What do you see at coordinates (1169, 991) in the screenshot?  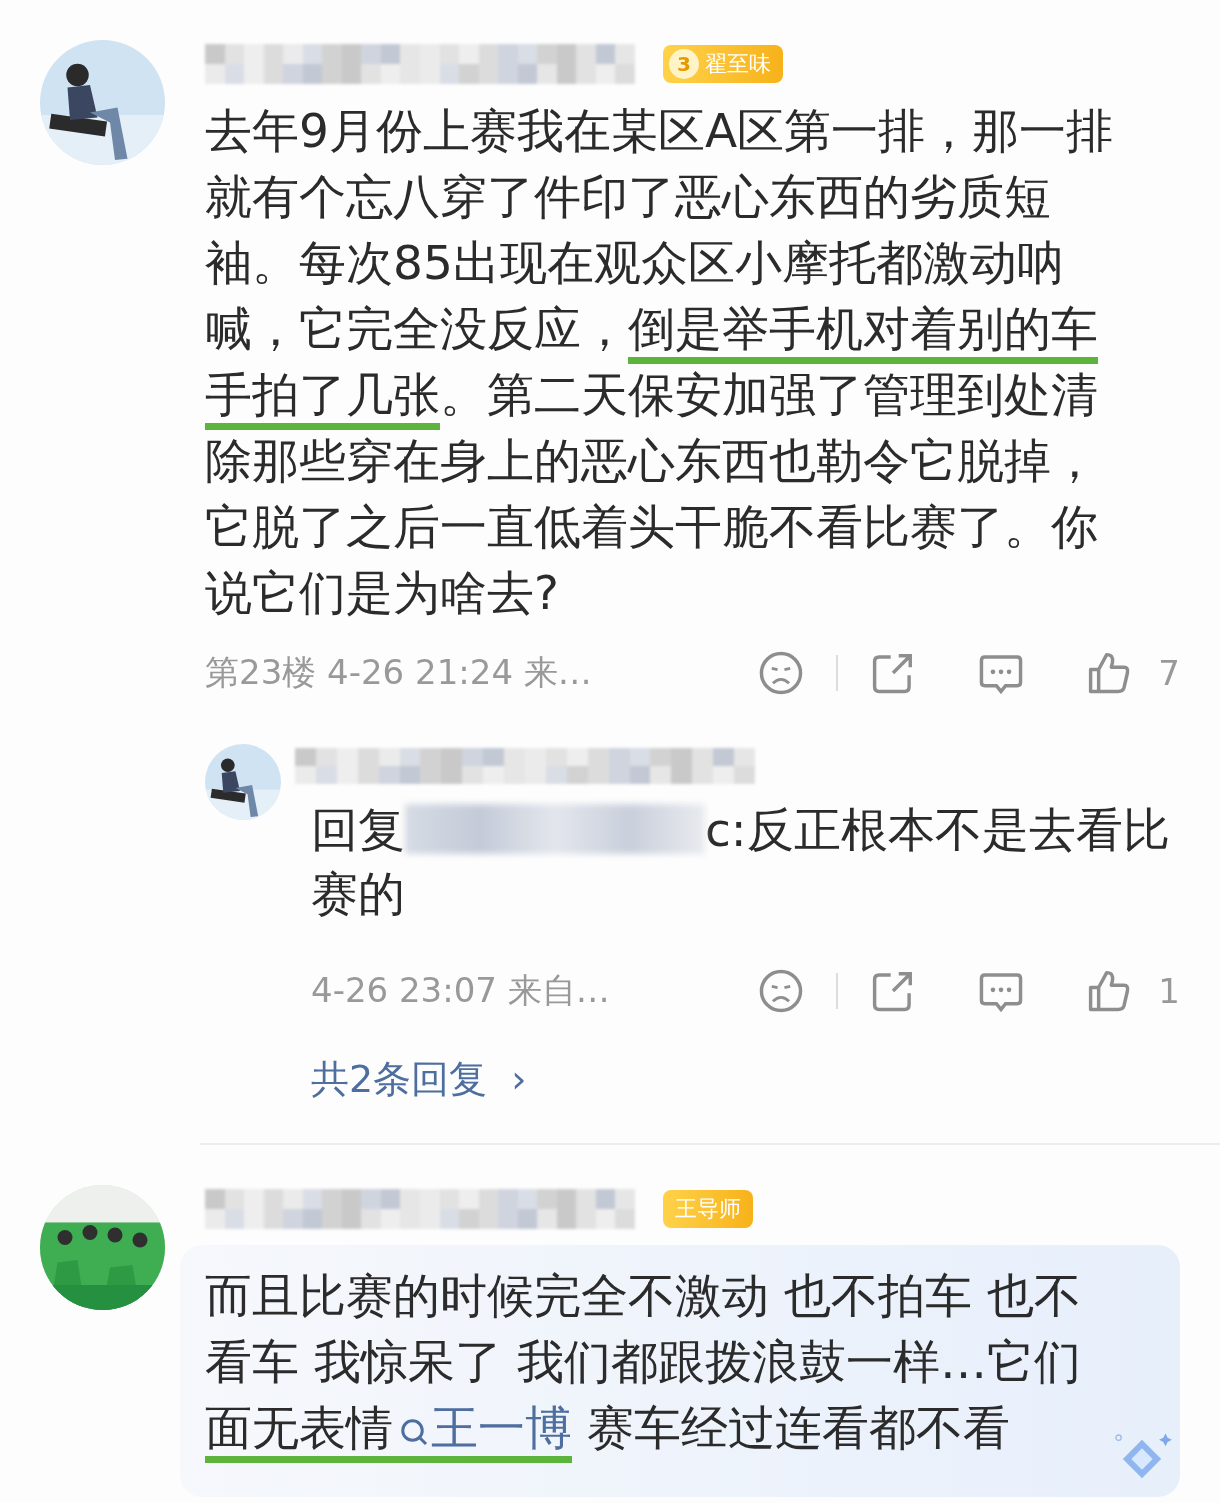 I see `like-count: 1` at bounding box center [1169, 991].